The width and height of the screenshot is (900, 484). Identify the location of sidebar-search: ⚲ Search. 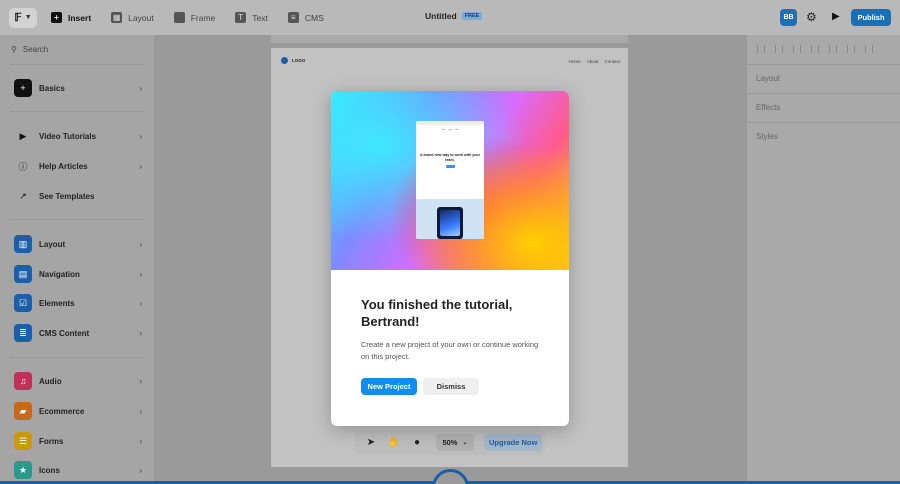
(29, 49).